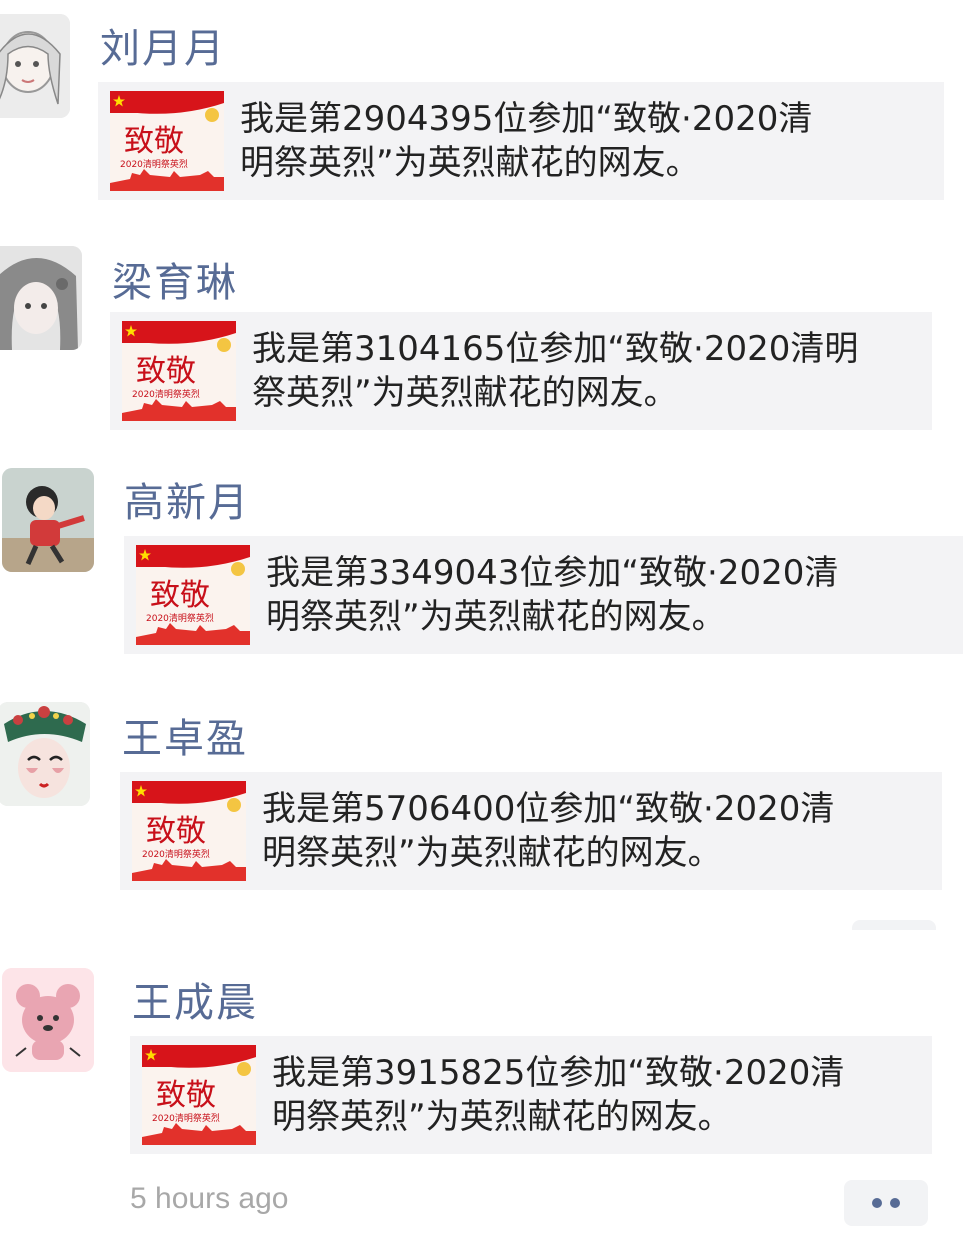  Describe the element at coordinates (526, 119) in the screenshot. I see `card-text-line: 我是第2904395位参加“致敬·2020清` at that location.